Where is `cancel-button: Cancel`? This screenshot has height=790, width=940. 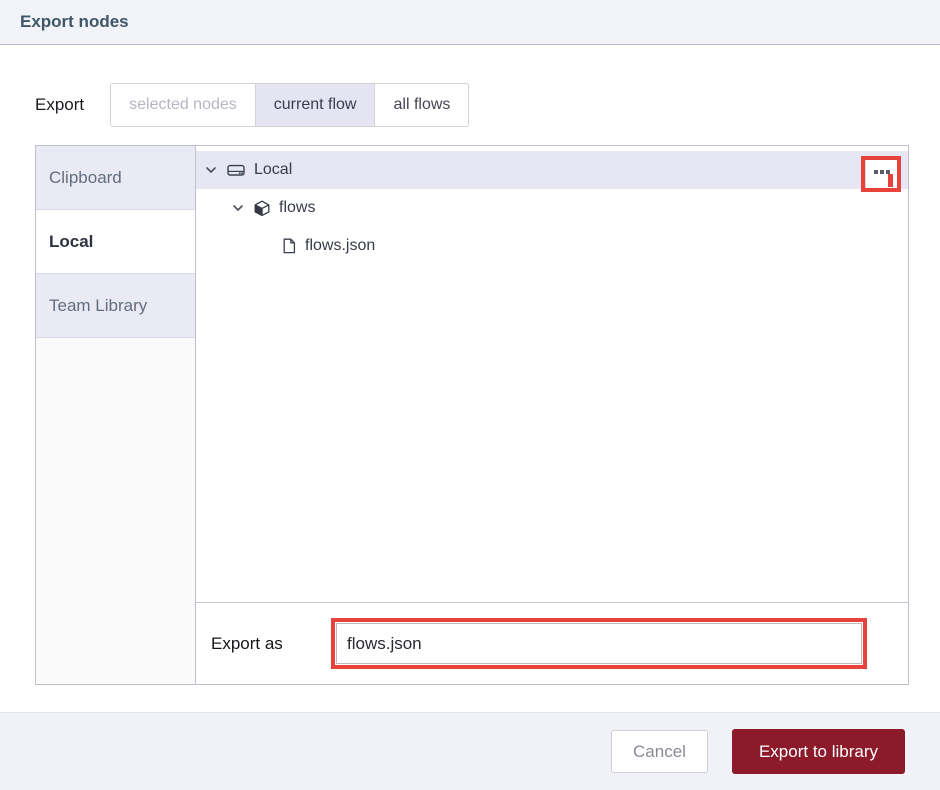 cancel-button: Cancel is located at coordinates (659, 751).